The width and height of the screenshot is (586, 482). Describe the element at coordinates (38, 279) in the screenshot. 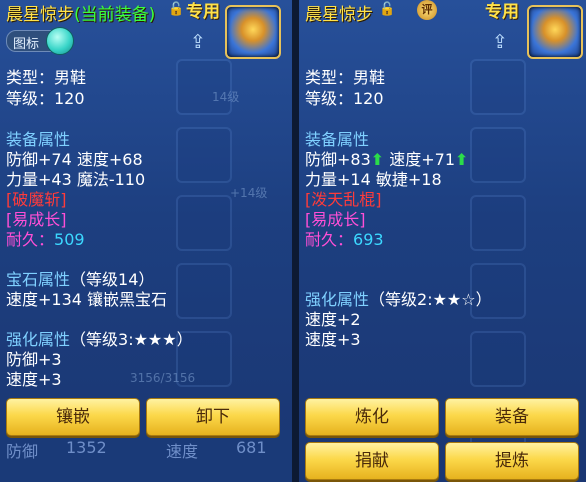

I see `gem-header: 宝石属性` at that location.